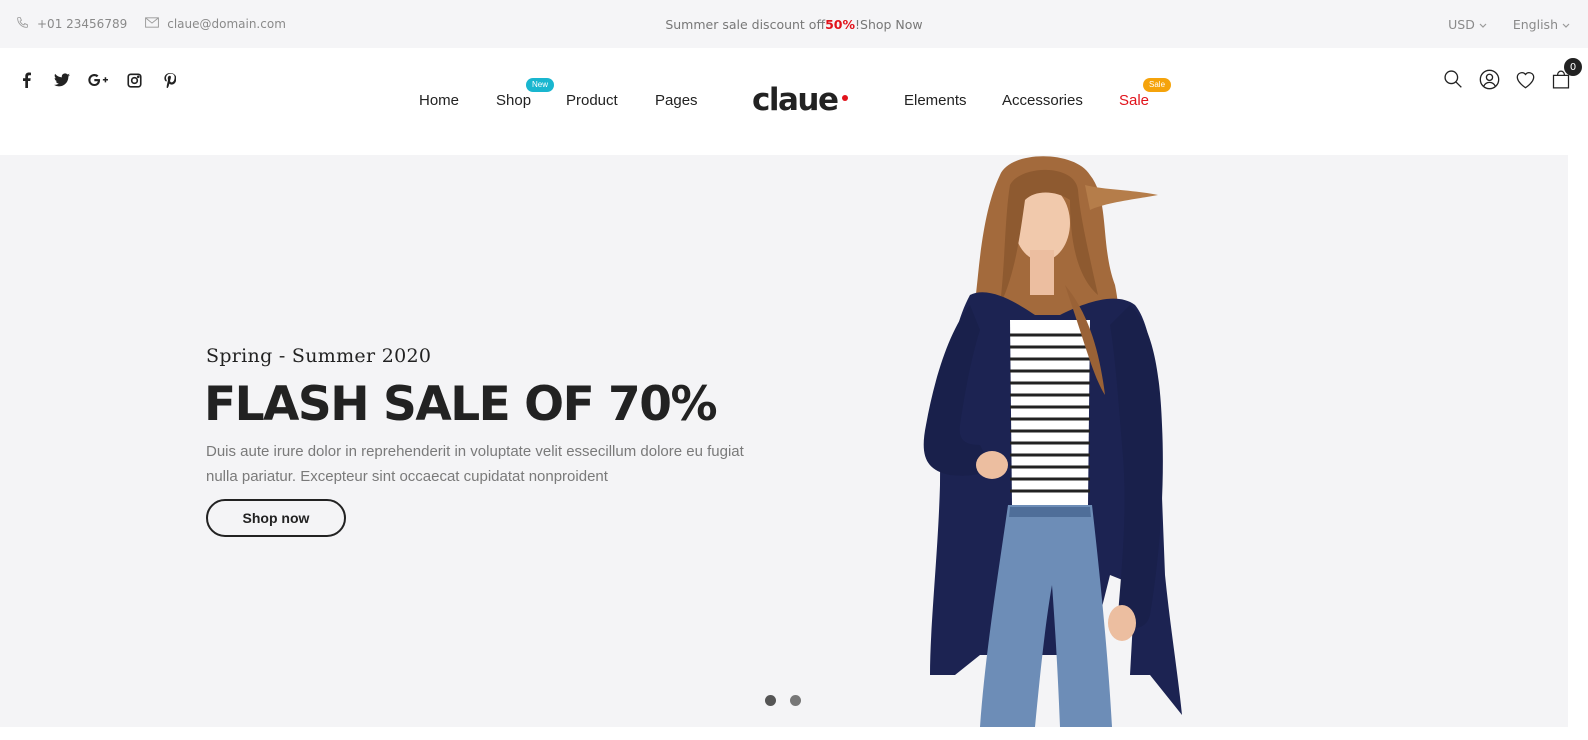  I want to click on phone-contact: +01 23456789, so click(71, 24).